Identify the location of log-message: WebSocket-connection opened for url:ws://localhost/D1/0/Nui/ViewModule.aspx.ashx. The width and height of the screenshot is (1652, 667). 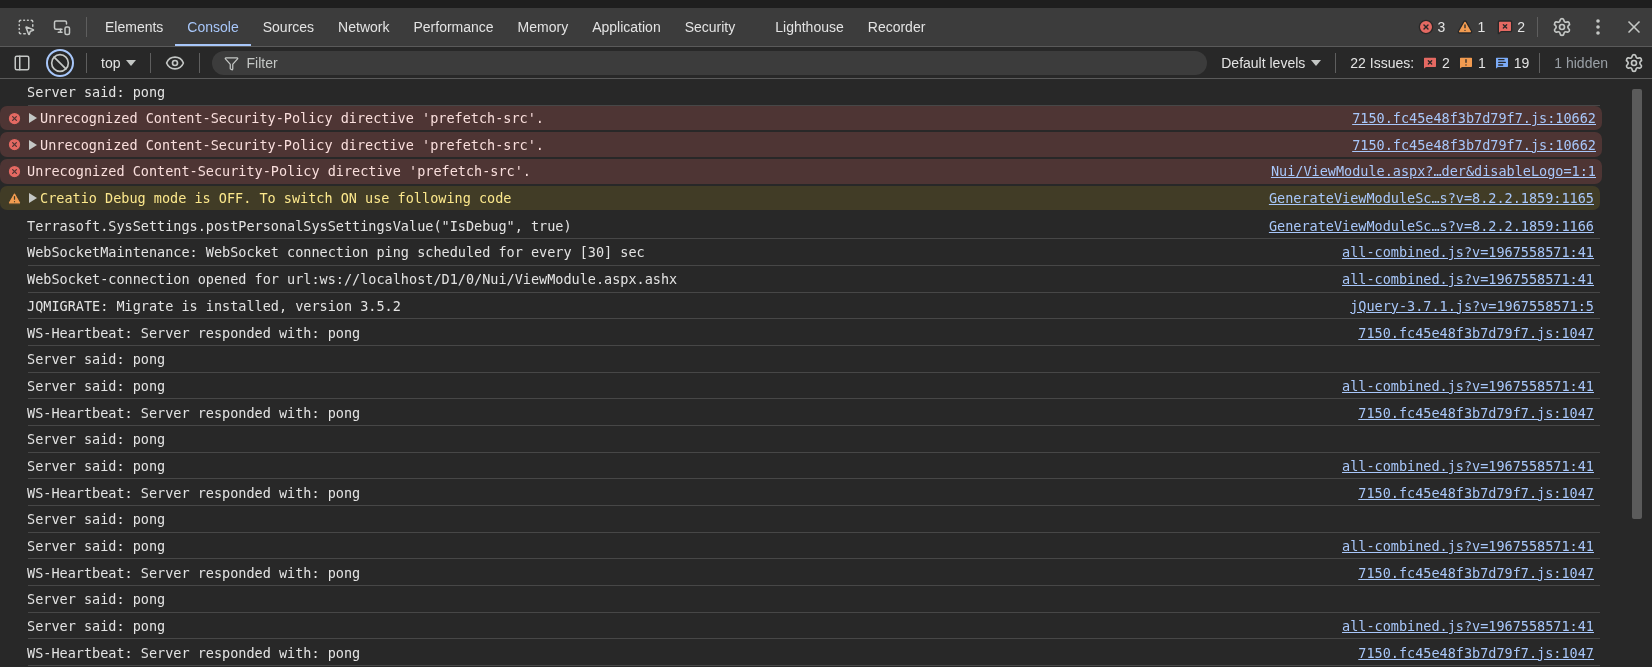
(353, 279).